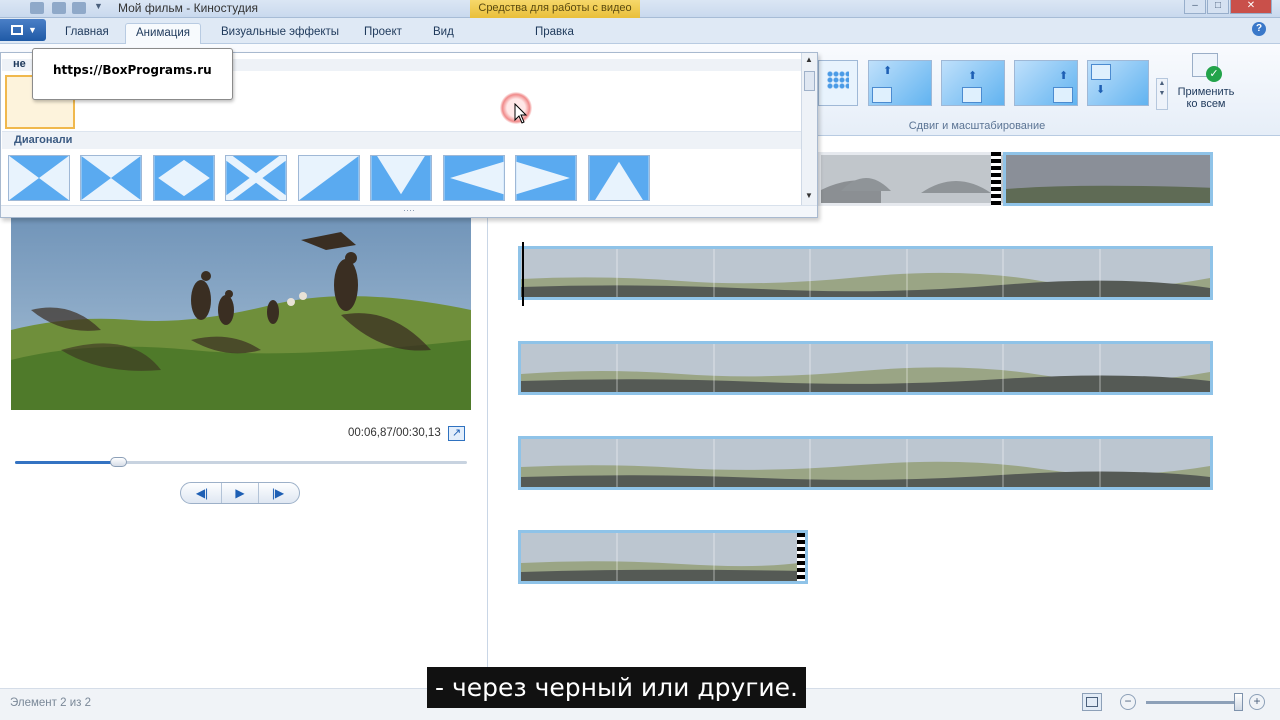 The image size is (1280, 720). I want to click on seek-bar-thumb, so click(118, 462).